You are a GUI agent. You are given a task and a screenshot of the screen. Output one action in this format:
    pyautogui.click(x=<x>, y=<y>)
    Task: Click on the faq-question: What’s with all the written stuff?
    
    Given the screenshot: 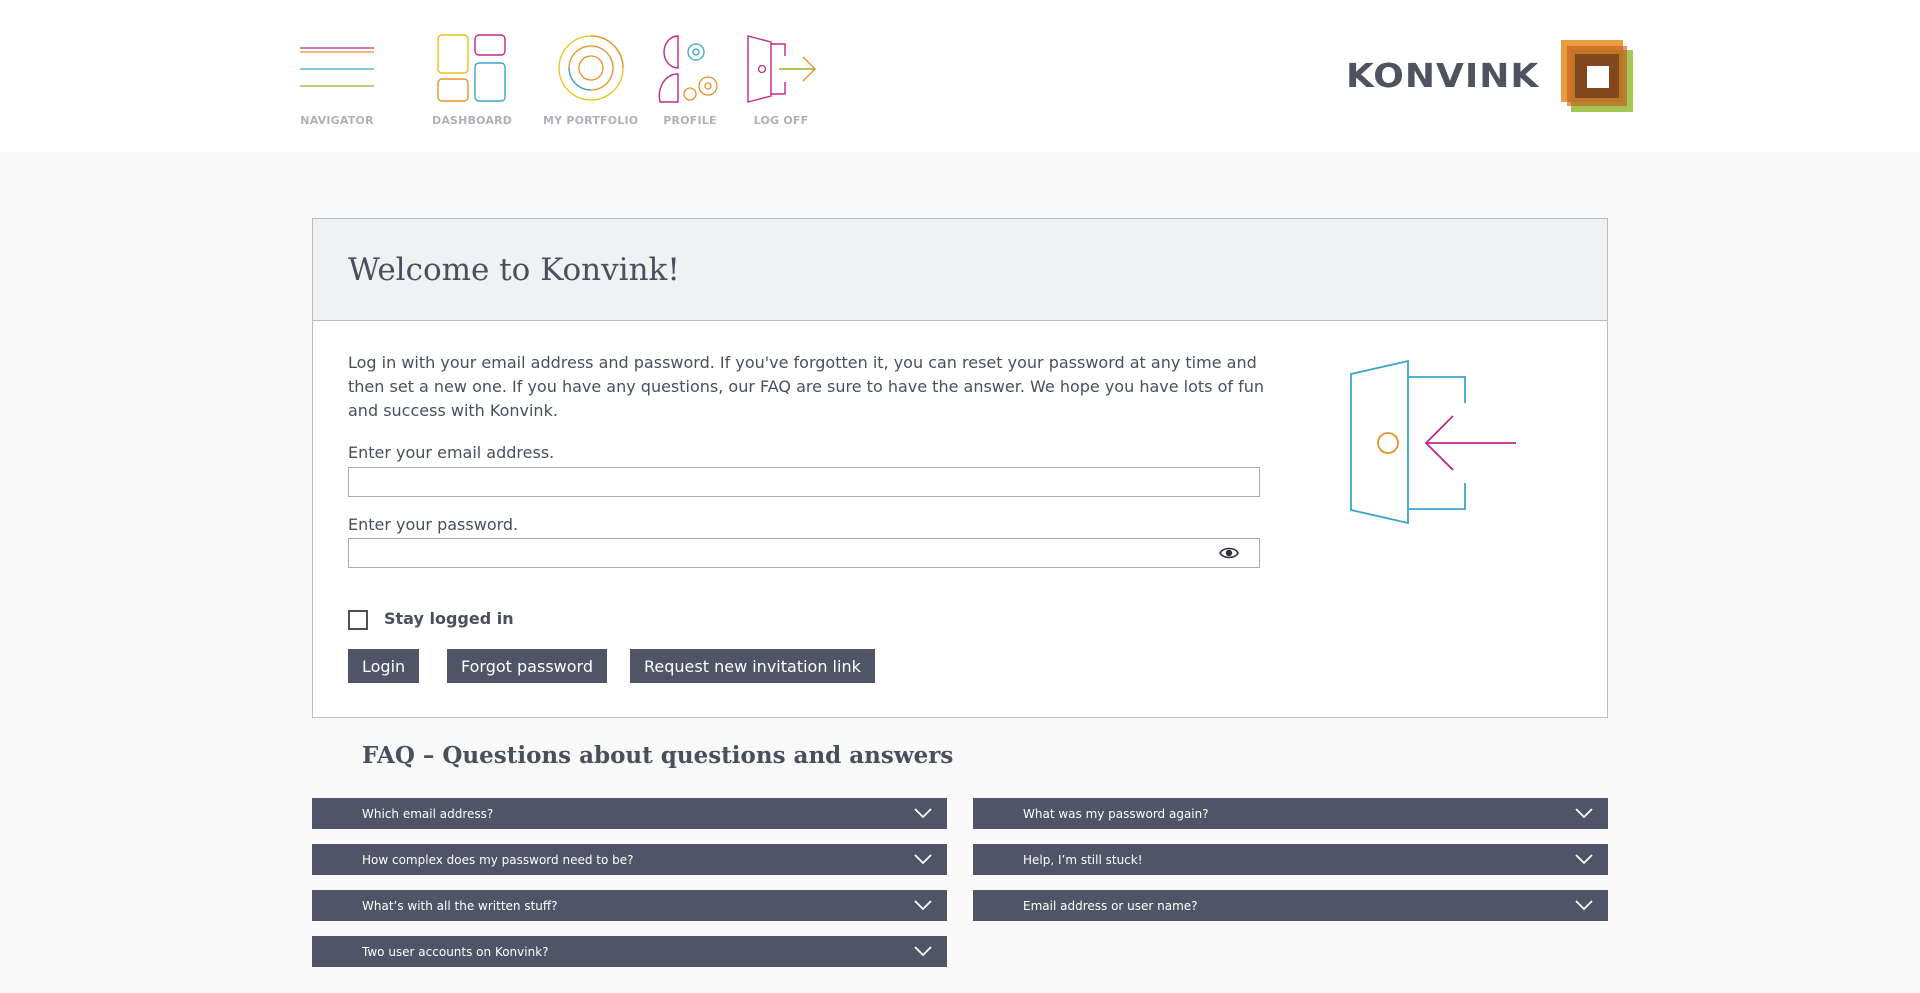 What is the action you would take?
    pyautogui.click(x=460, y=905)
    